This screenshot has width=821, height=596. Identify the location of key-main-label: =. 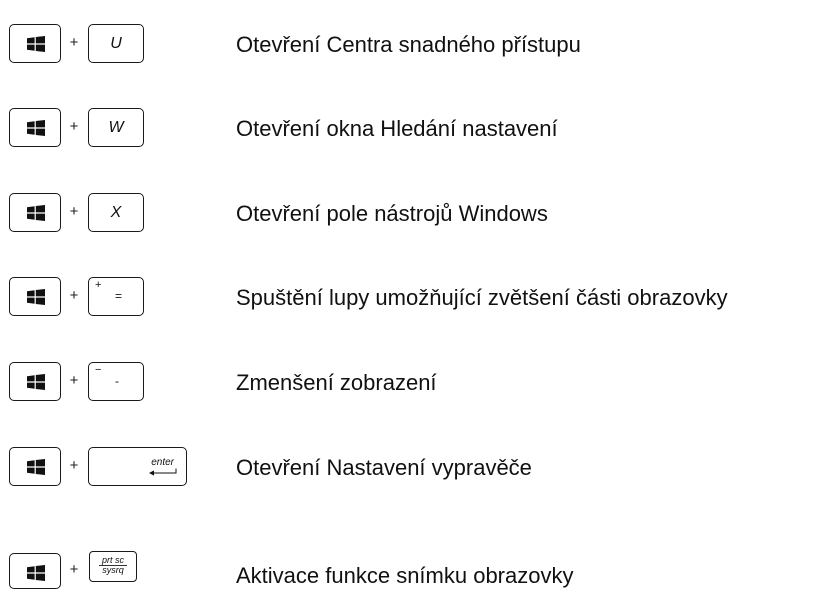
(119, 296).